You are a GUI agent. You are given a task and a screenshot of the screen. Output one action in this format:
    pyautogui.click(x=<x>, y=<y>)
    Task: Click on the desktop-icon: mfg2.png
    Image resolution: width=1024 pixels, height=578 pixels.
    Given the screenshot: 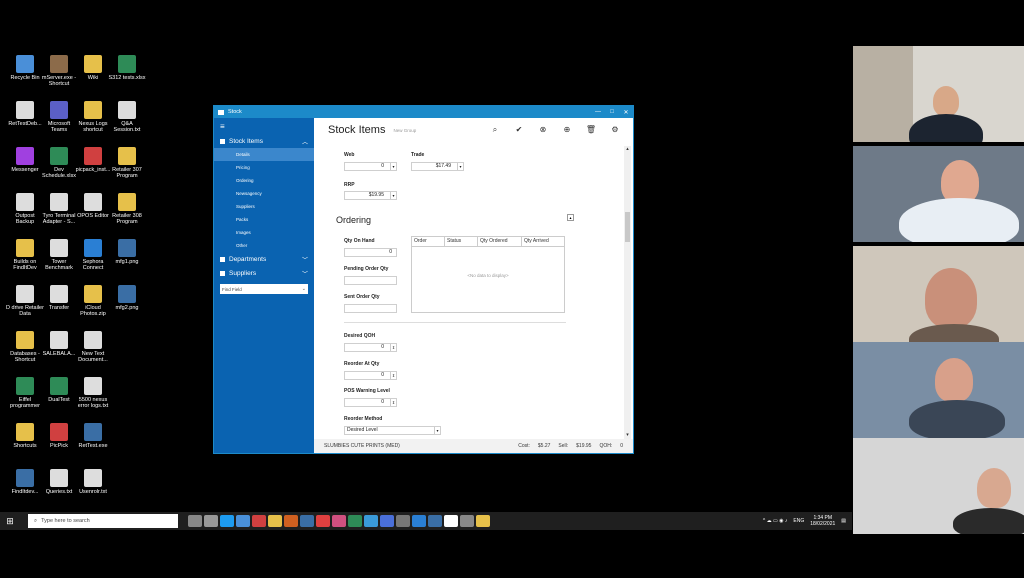 What is the action you would take?
    pyautogui.click(x=127, y=301)
    